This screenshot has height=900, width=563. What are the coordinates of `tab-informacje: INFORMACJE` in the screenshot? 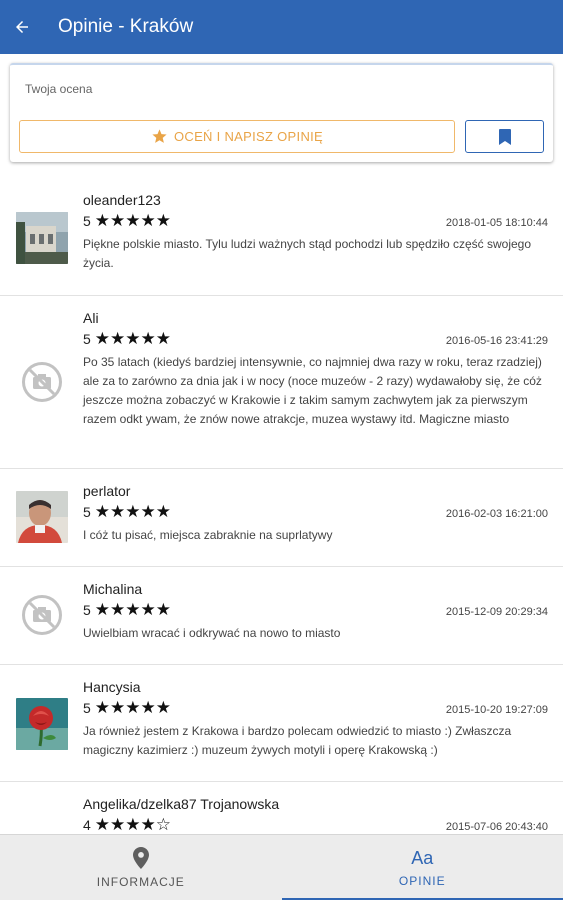 It's located at (141, 867).